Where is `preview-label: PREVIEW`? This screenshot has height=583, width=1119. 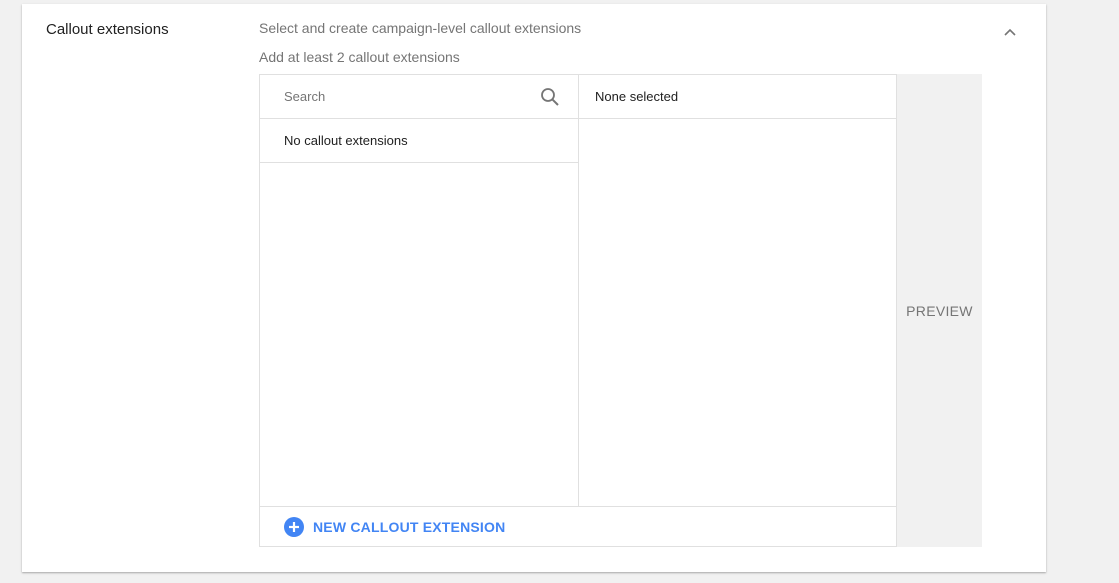
preview-label: PREVIEW is located at coordinates (939, 310).